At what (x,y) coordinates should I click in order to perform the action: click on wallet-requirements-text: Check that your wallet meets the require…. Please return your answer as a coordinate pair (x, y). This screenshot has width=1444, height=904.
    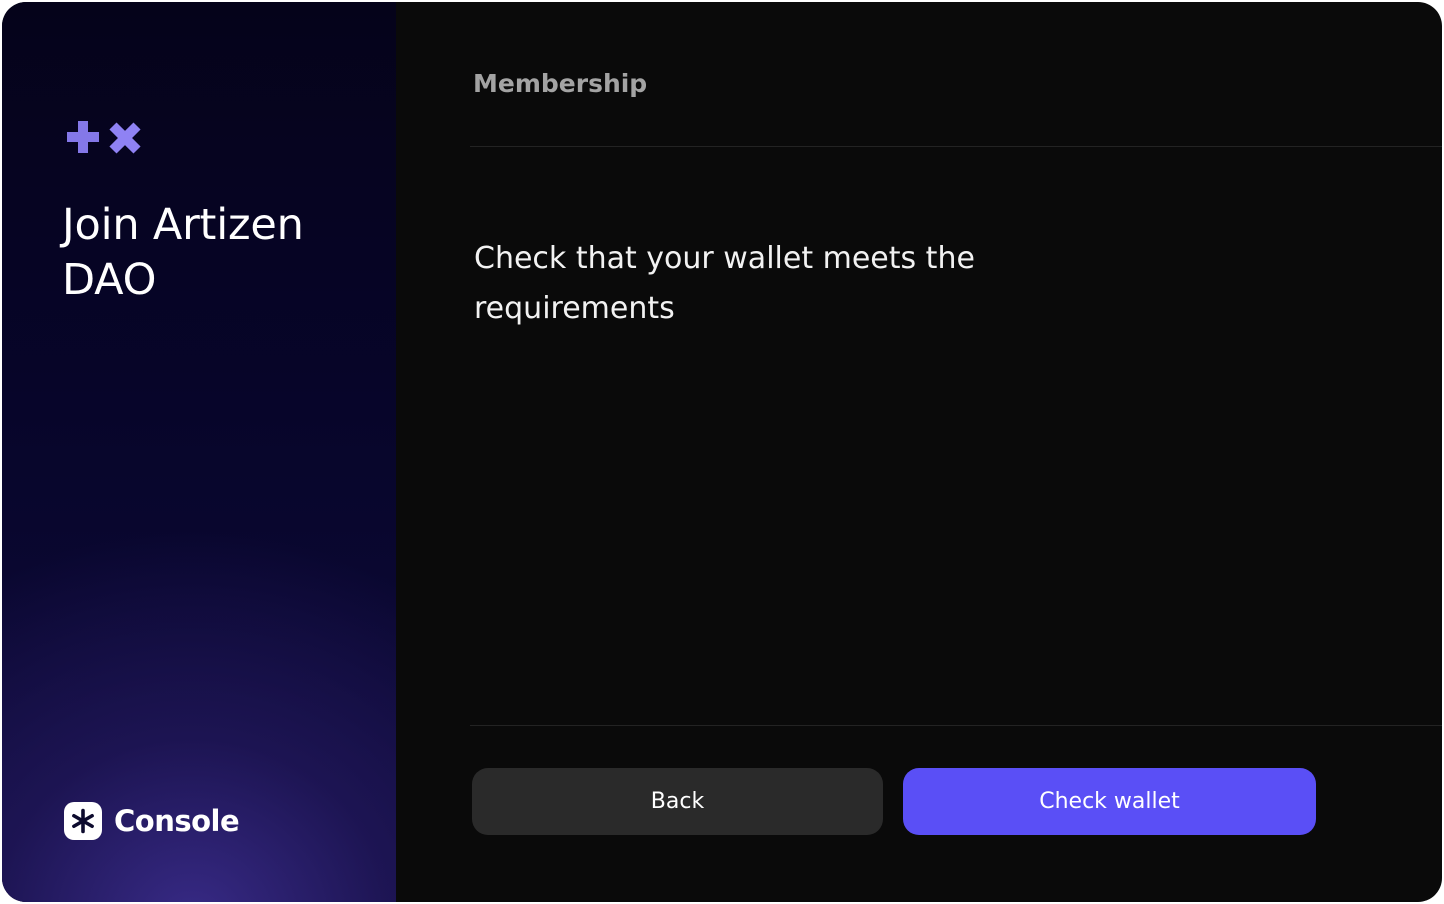
    Looking at the image, I should click on (724, 283).